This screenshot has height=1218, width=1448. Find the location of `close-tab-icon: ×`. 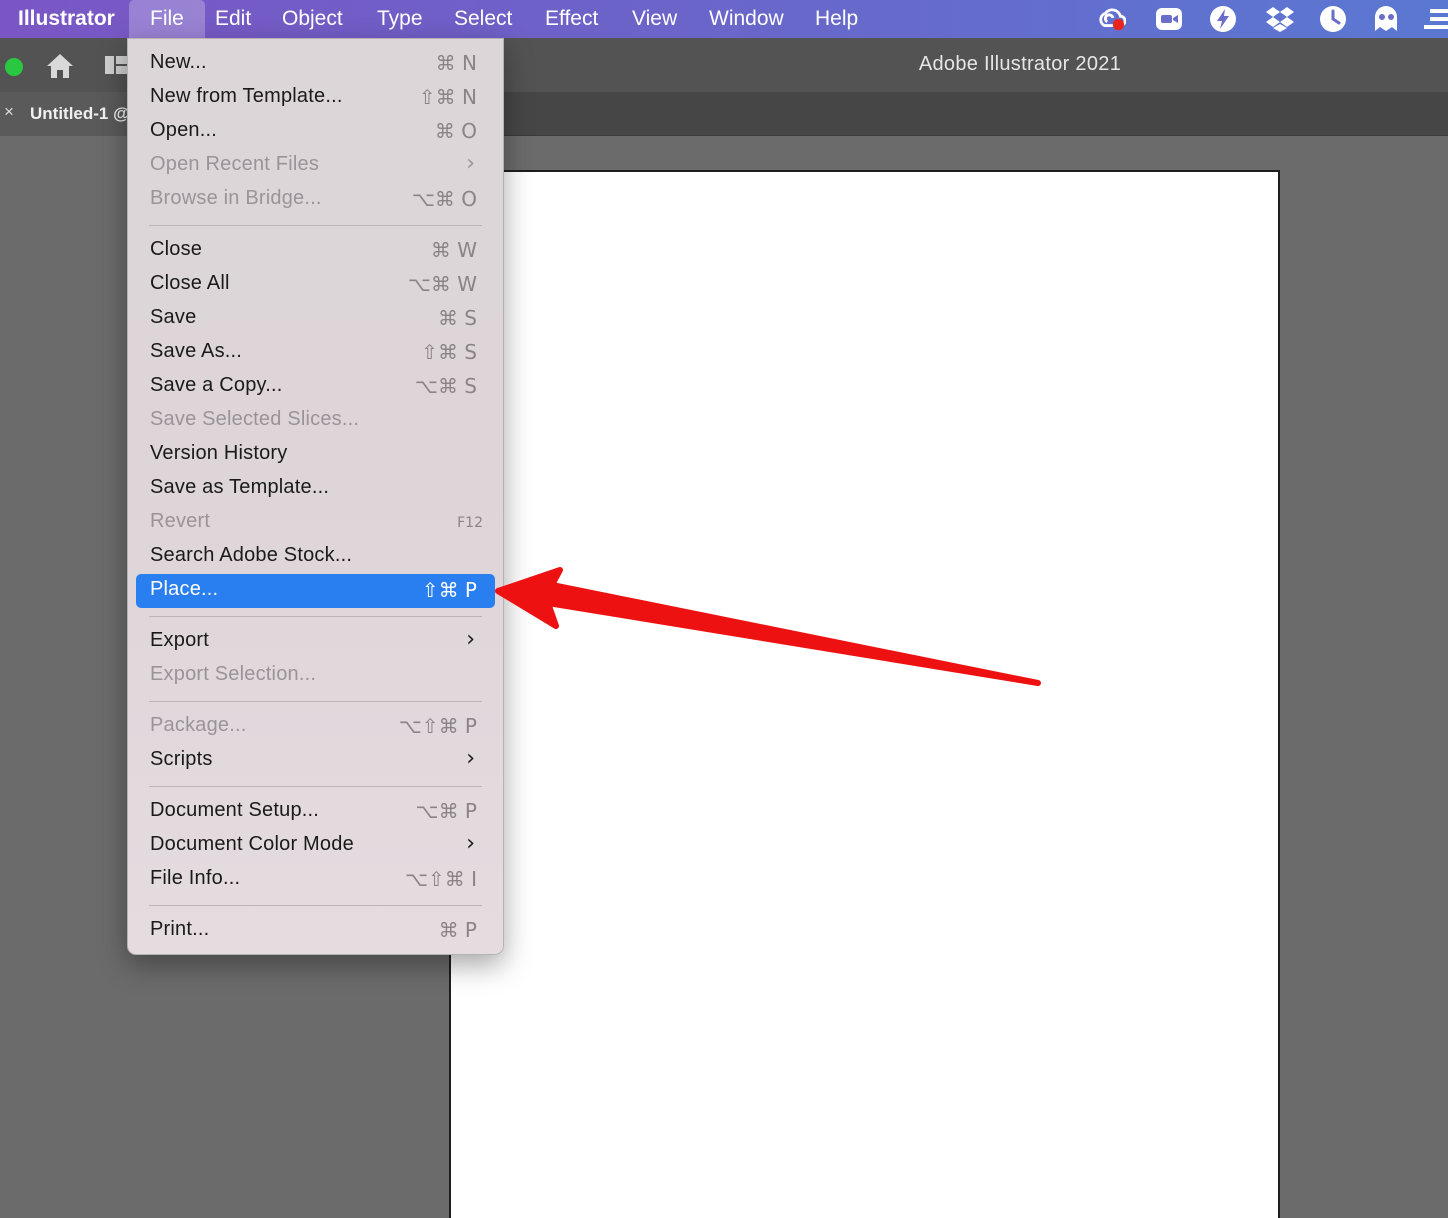

close-tab-icon: × is located at coordinates (9, 112).